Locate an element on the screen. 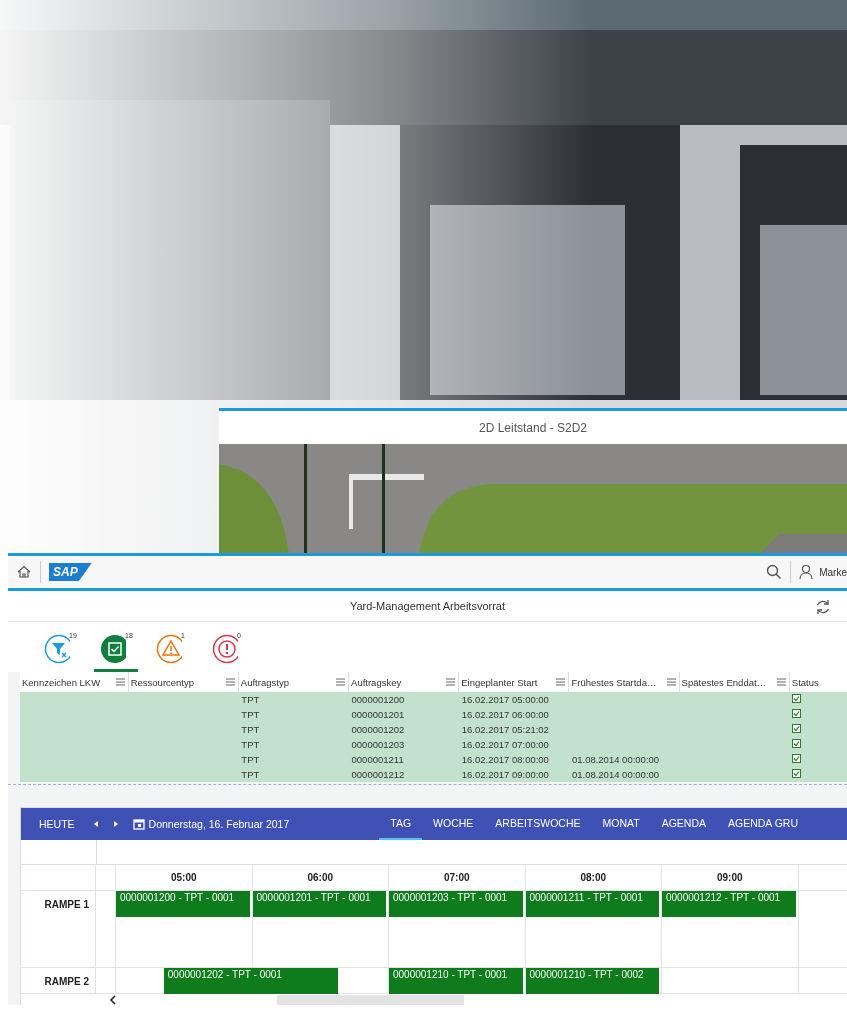 This screenshot has width=847, height=1011. error-icon is located at coordinates (225, 649).